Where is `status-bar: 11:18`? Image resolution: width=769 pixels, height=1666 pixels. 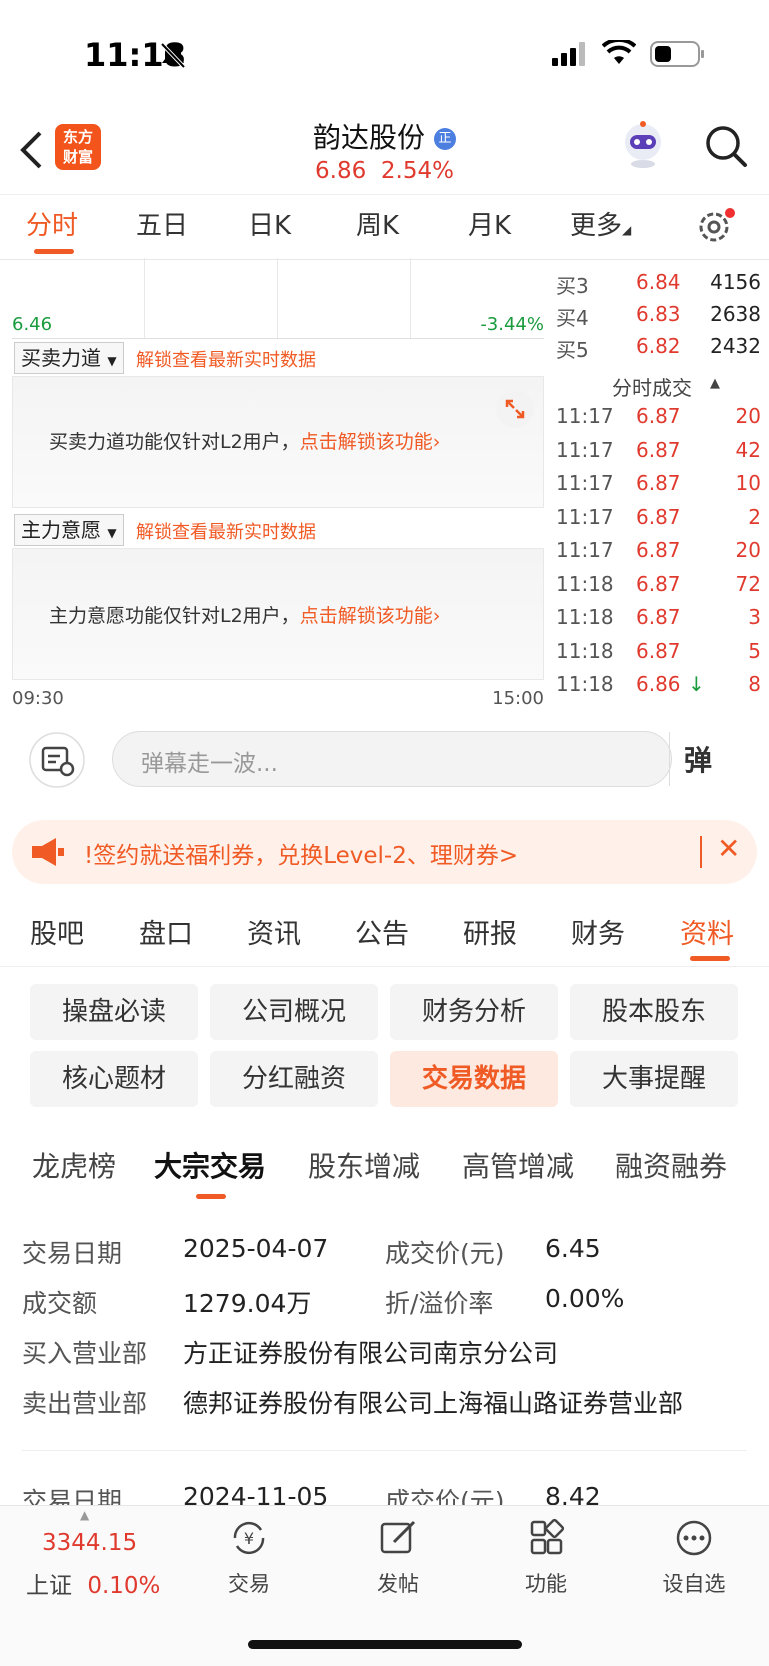 status-bar: 11:18 is located at coordinates (384, 55).